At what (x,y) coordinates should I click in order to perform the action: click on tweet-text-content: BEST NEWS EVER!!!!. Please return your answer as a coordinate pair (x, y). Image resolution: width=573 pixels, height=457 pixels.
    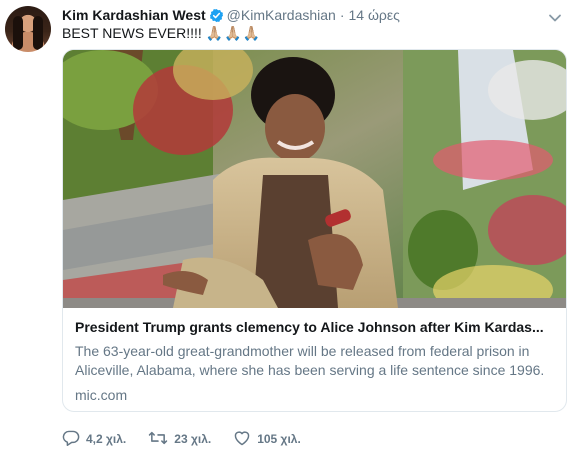
    Looking at the image, I should click on (134, 33).